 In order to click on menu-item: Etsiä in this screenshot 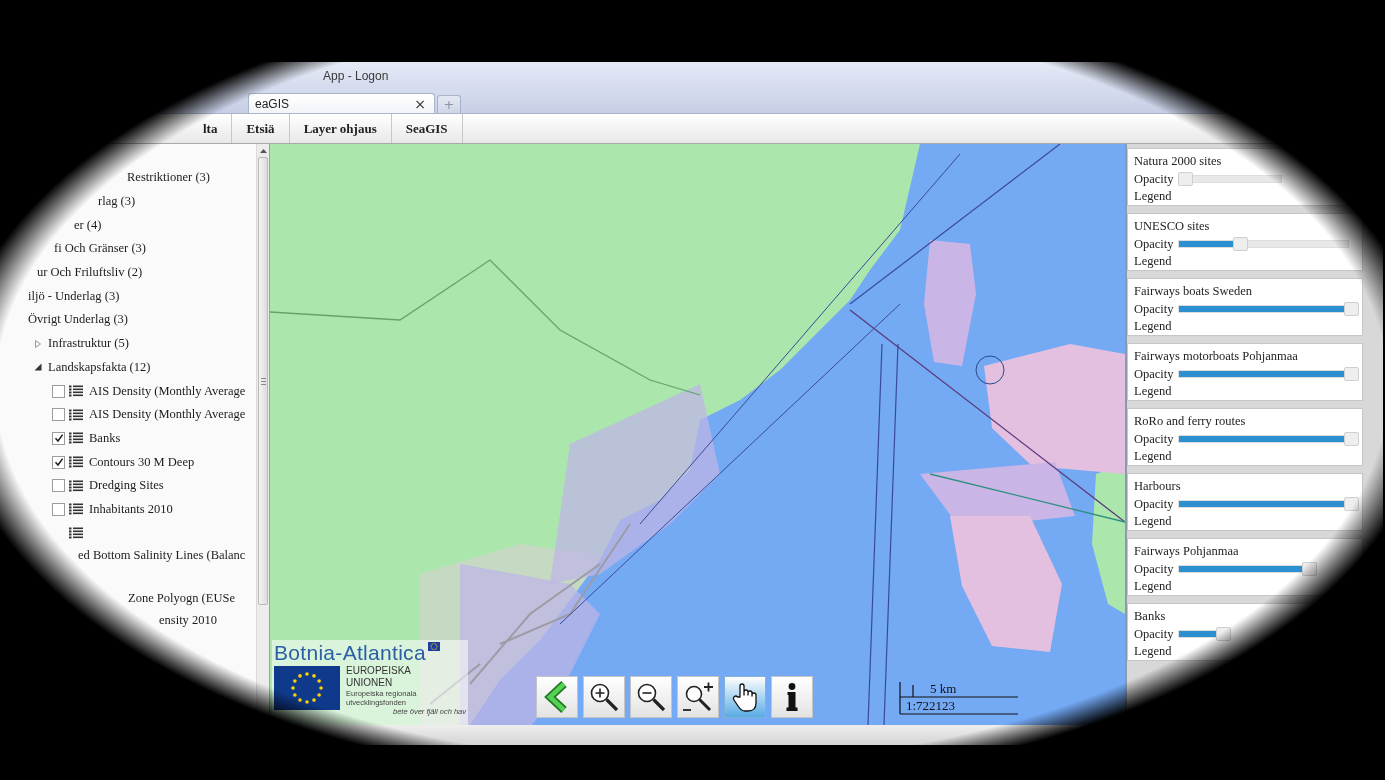, I will do `click(261, 128)`.